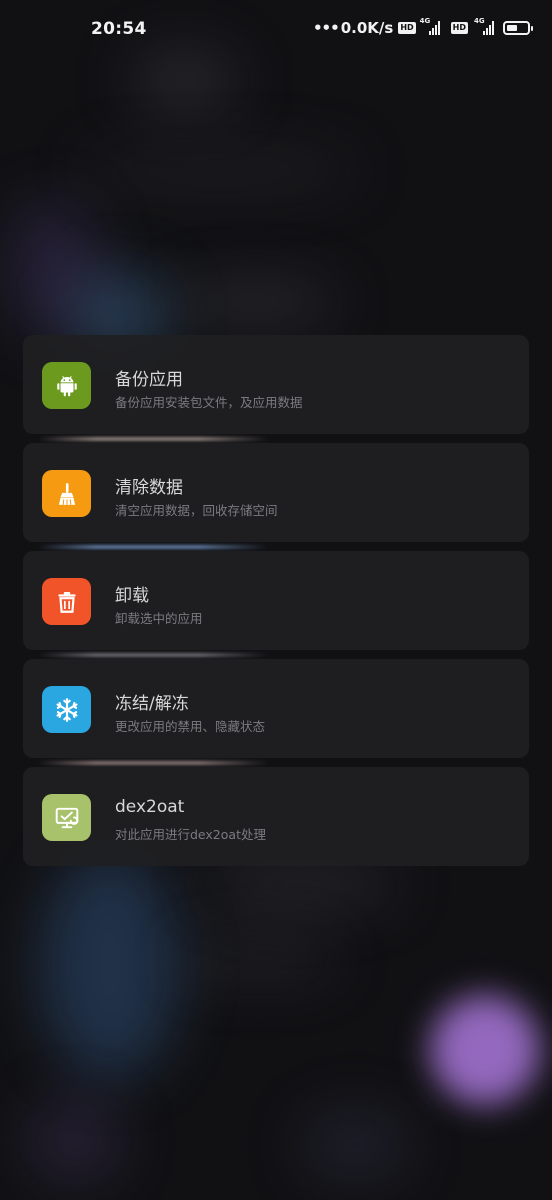 This screenshot has width=552, height=1200. Describe the element at coordinates (159, 618) in the screenshot. I see `menu-item-subtitle: 卸载选中的应用` at that location.